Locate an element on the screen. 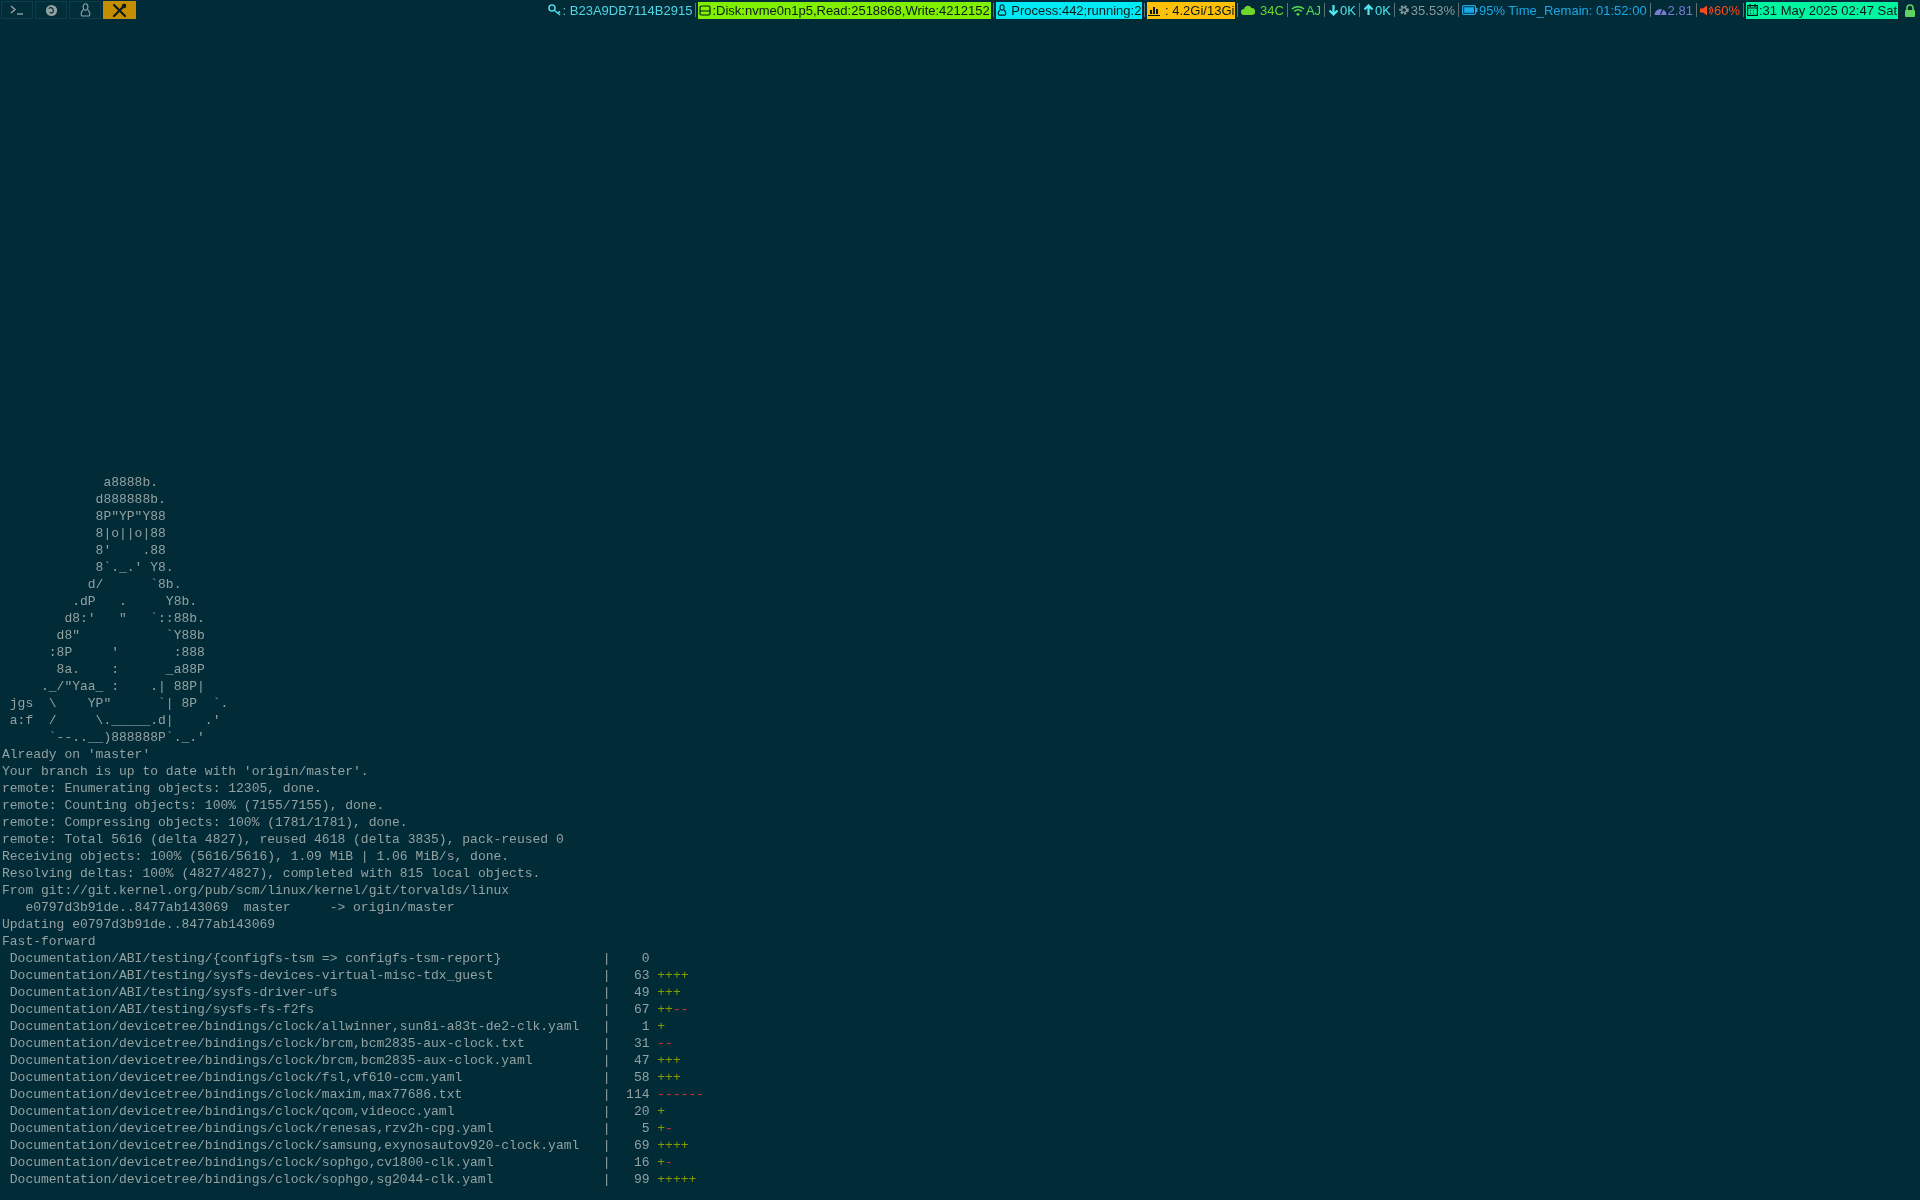  change-count: 114 is located at coordinates (638, 1094).